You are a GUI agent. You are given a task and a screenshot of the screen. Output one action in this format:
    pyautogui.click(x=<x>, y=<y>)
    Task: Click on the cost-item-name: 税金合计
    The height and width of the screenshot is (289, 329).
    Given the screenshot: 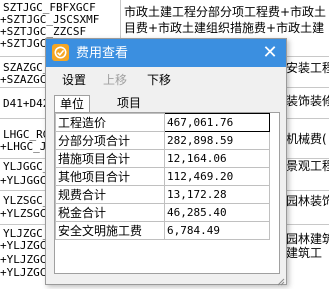 What is the action you would take?
    pyautogui.click(x=110, y=212)
    